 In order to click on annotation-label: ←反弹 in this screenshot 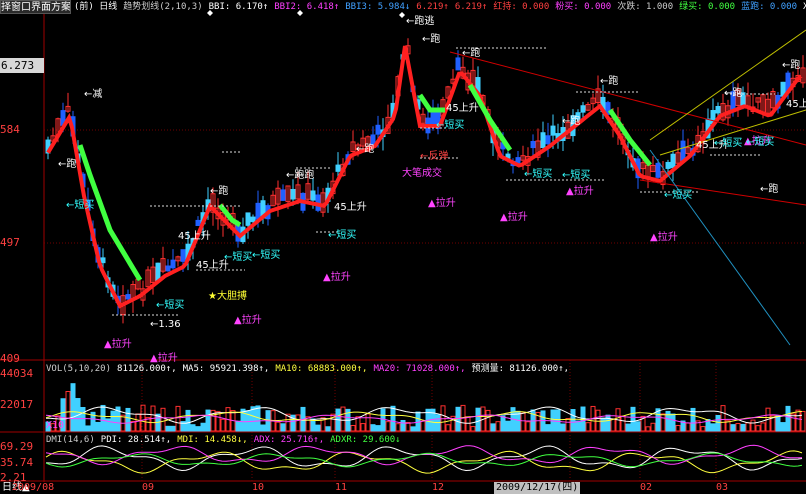, I will do `click(434, 156)`.